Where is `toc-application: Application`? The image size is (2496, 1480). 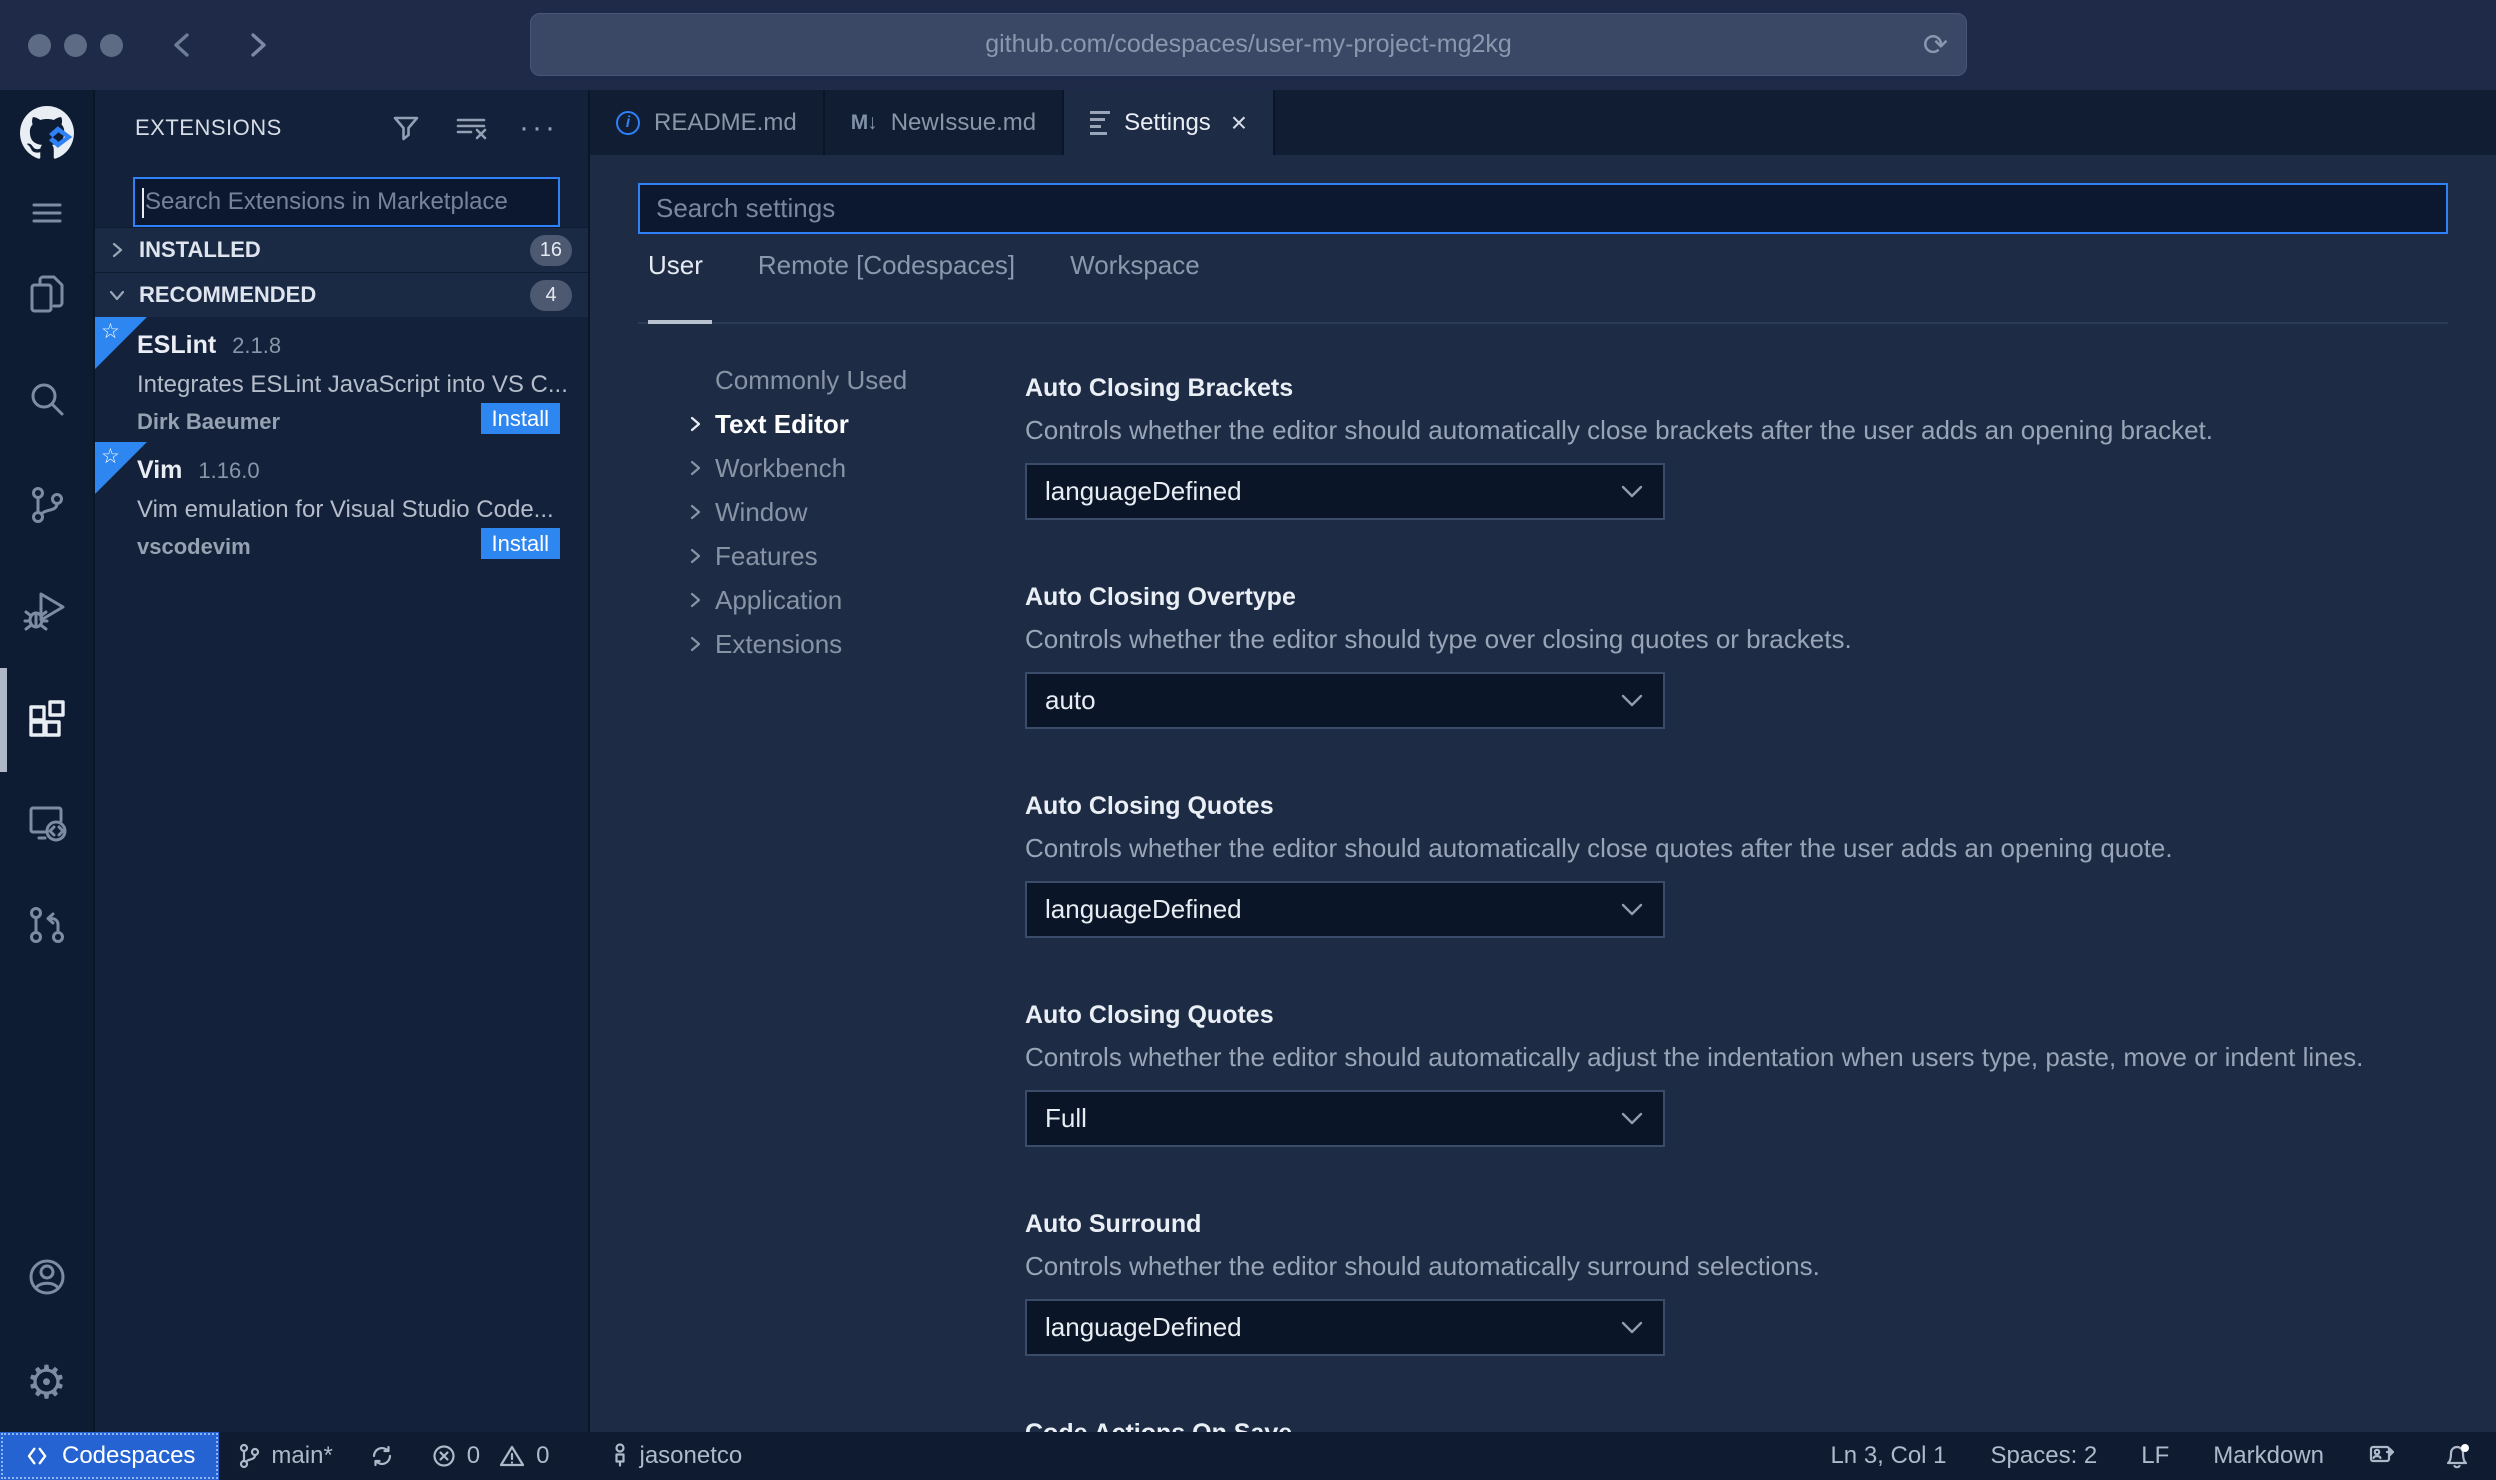
toc-application: Application is located at coordinates (850, 600).